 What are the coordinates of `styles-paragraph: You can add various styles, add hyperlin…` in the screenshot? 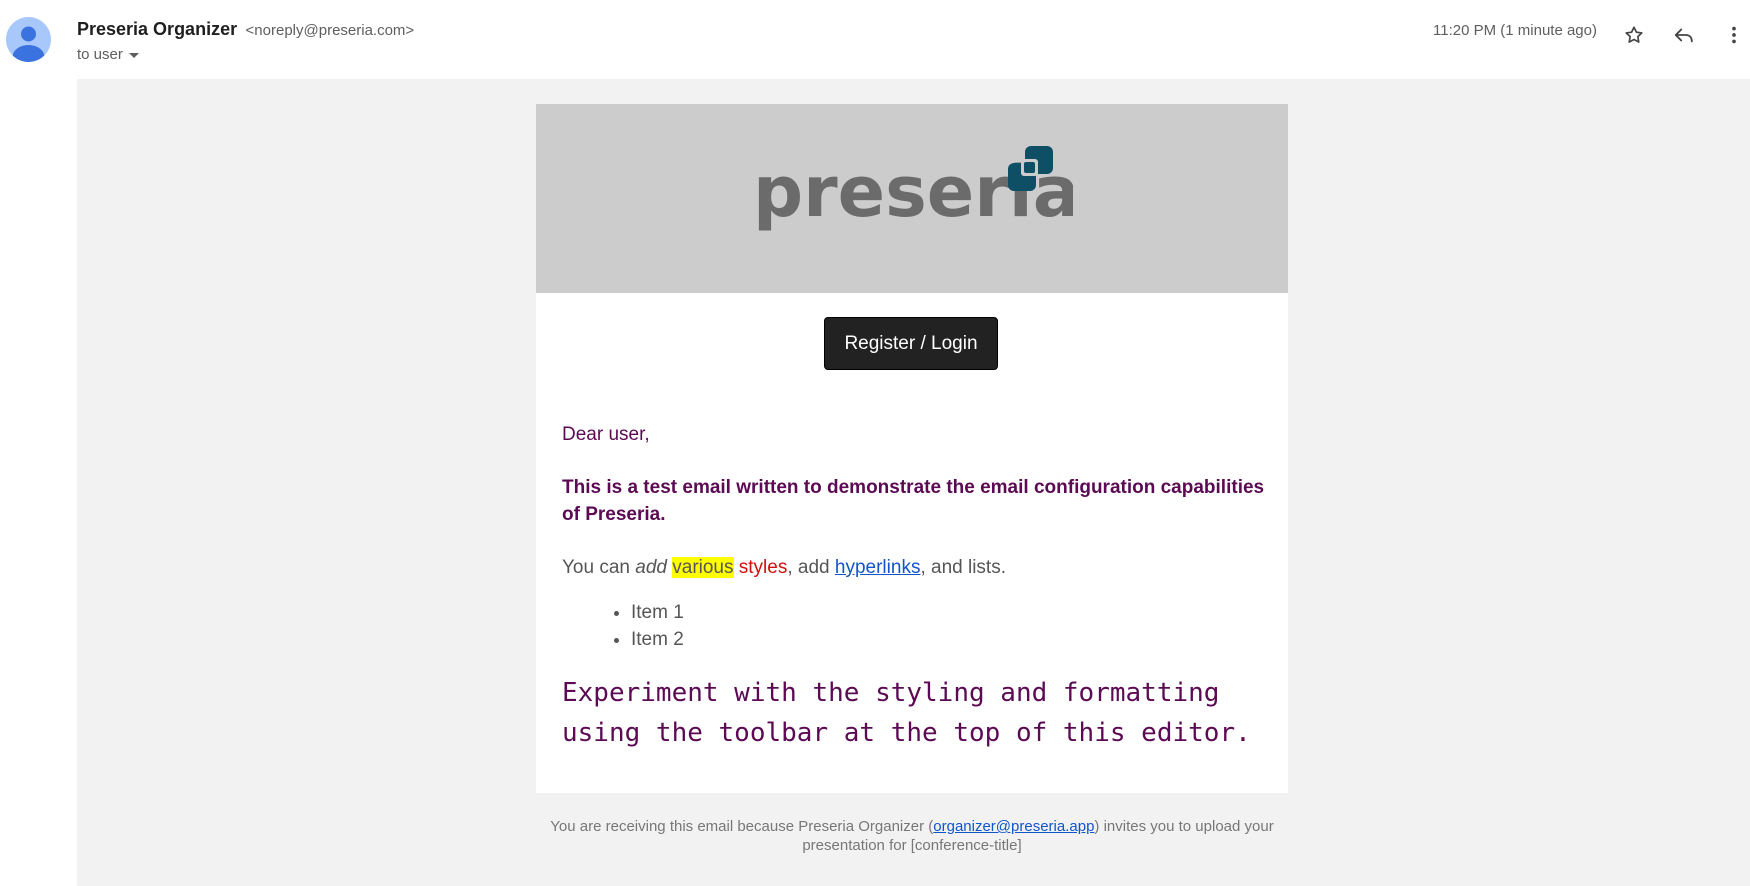 It's located at (914, 567).